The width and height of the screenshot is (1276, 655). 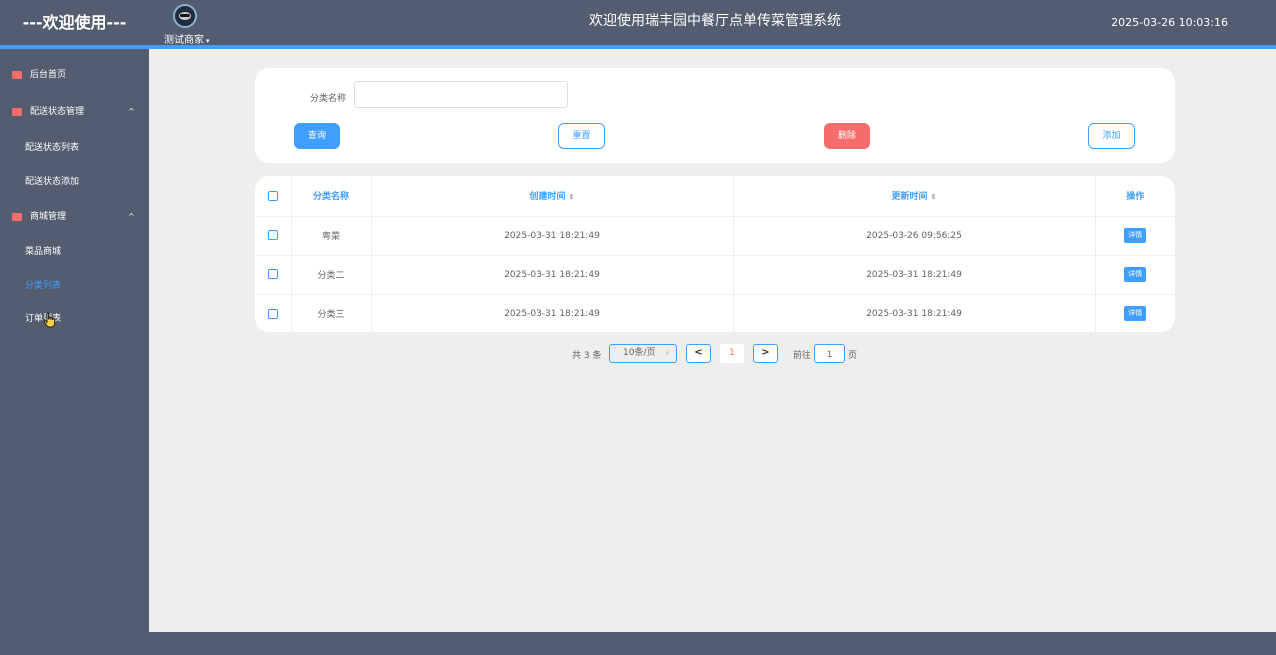 What do you see at coordinates (74, 319) in the screenshot?
I see `sidebar-item-order-list: 订单列表` at bounding box center [74, 319].